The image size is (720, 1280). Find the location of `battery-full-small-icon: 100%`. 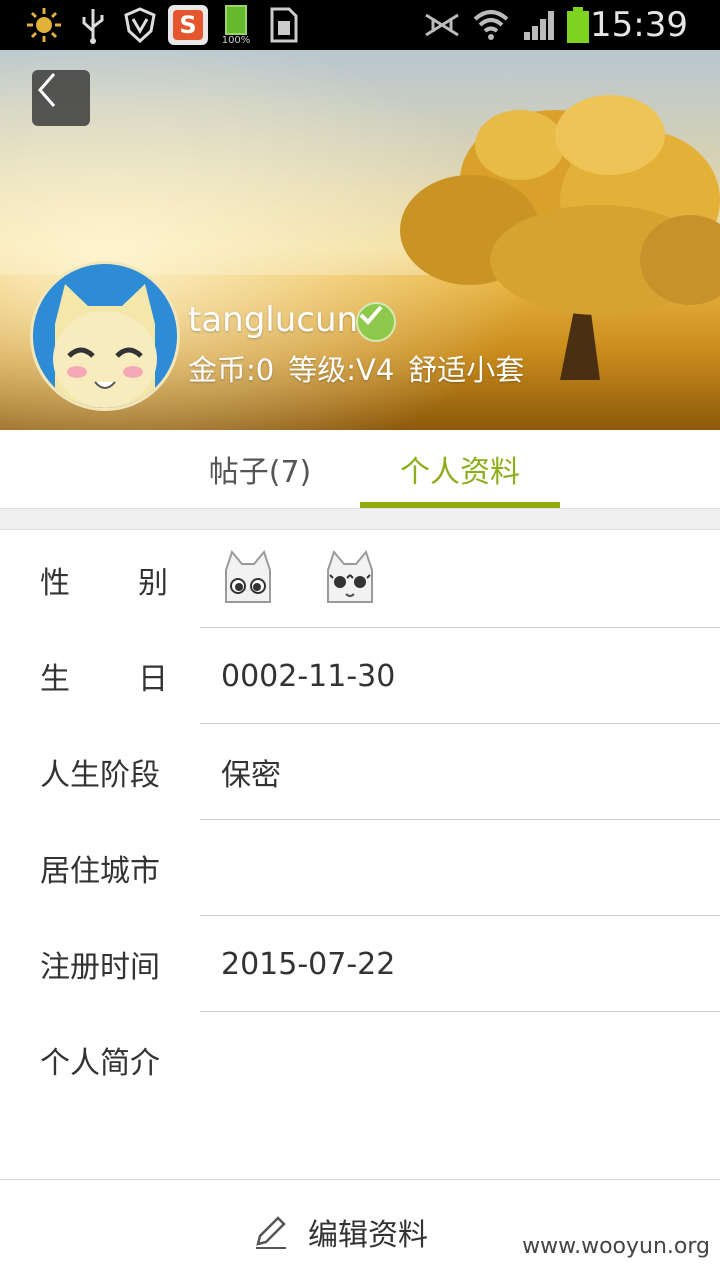

battery-full-small-icon: 100% is located at coordinates (236, 25).